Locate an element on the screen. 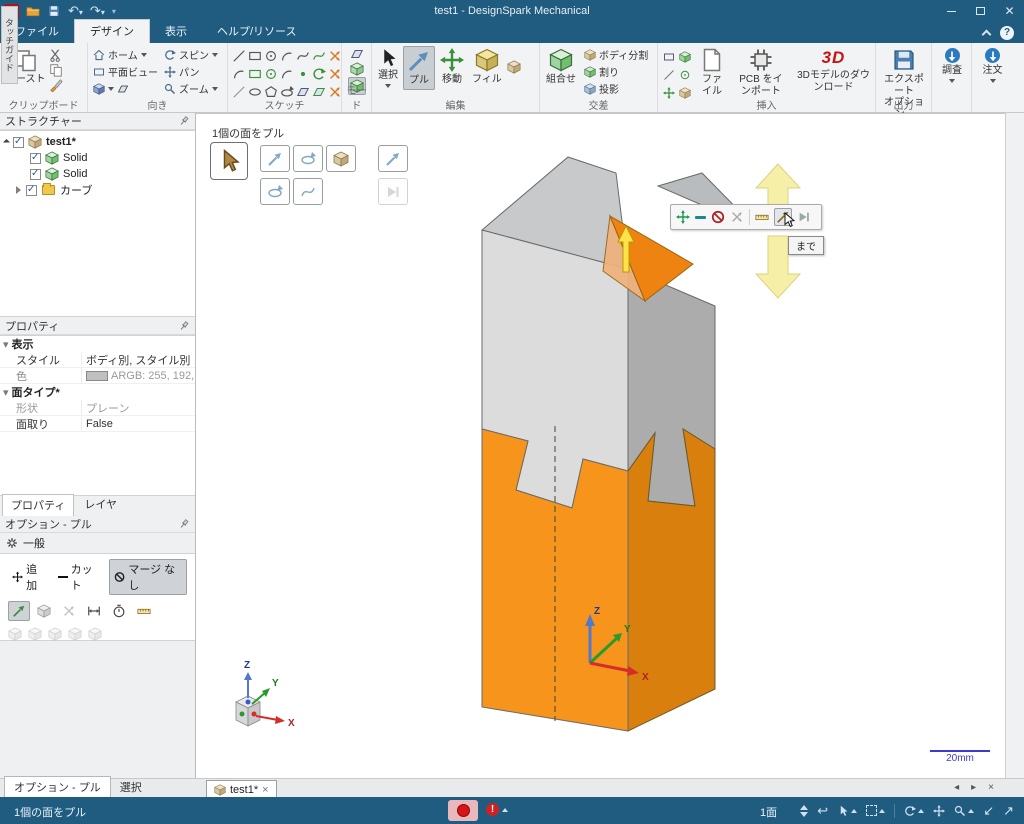 The width and height of the screenshot is (1024, 824). tab-scroll-right-icon: ▸ is located at coordinates (973, 787).